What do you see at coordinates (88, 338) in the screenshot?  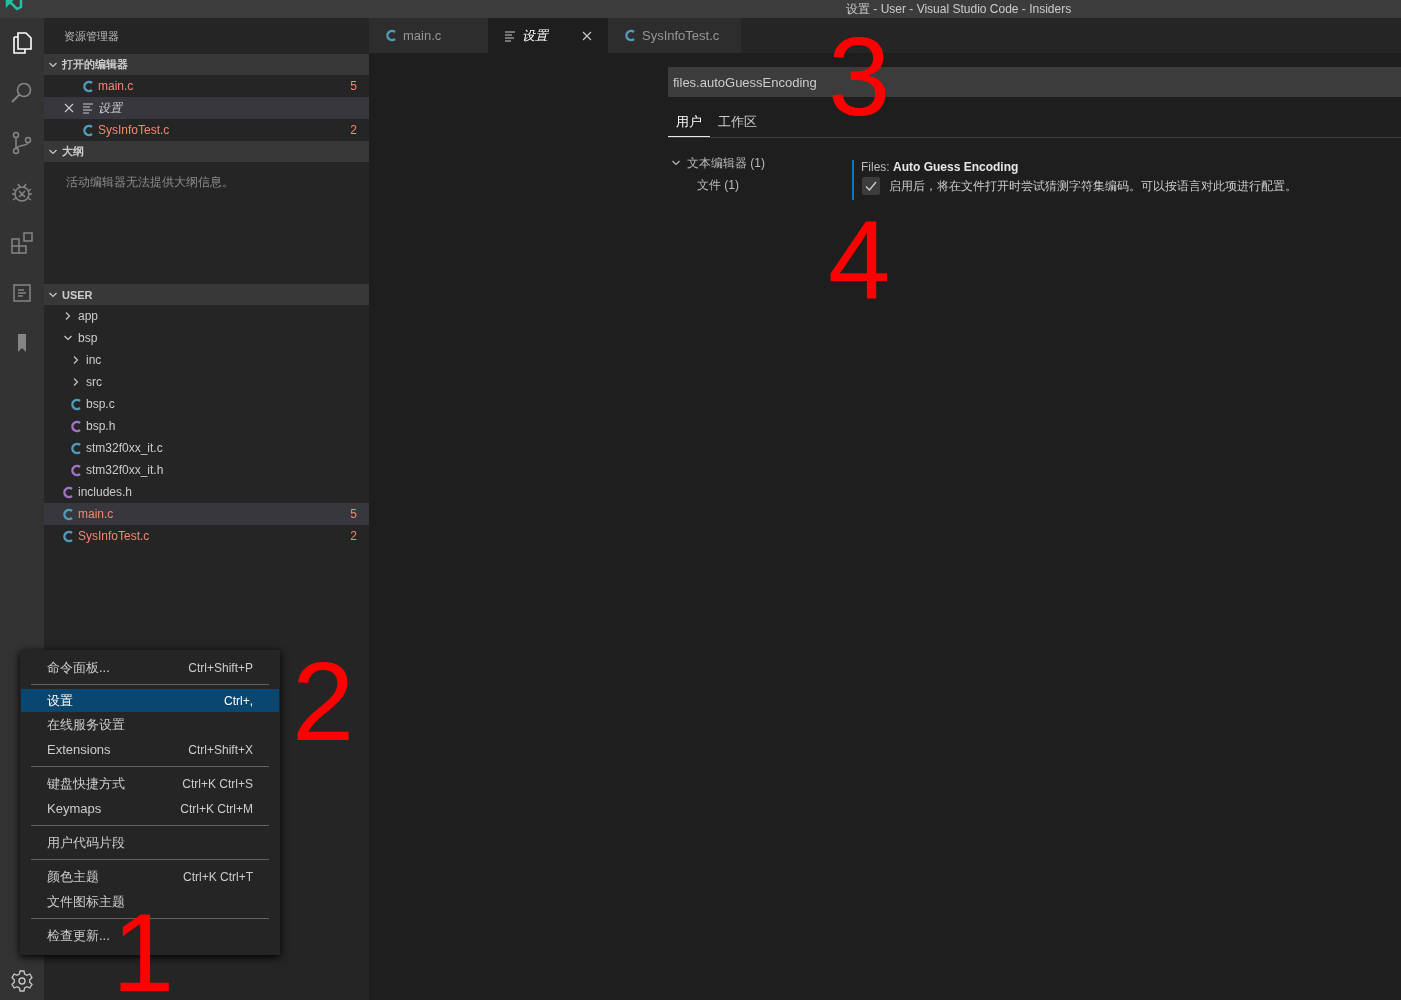 I see `file-name: bsp` at bounding box center [88, 338].